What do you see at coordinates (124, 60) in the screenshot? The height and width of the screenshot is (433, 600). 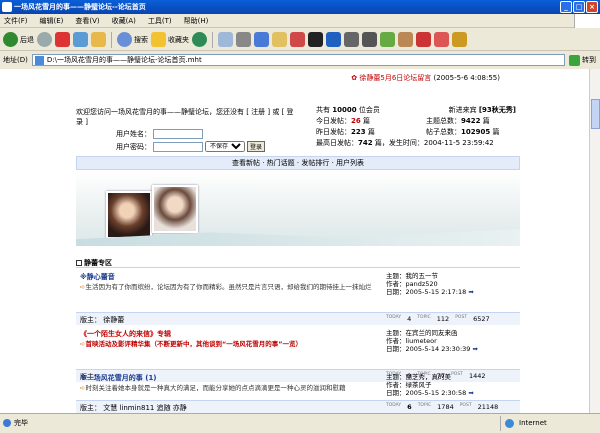 I see `address-url: D:\一场风花雪月的事——静璧论坛-论坛首页.mht` at bounding box center [124, 60].